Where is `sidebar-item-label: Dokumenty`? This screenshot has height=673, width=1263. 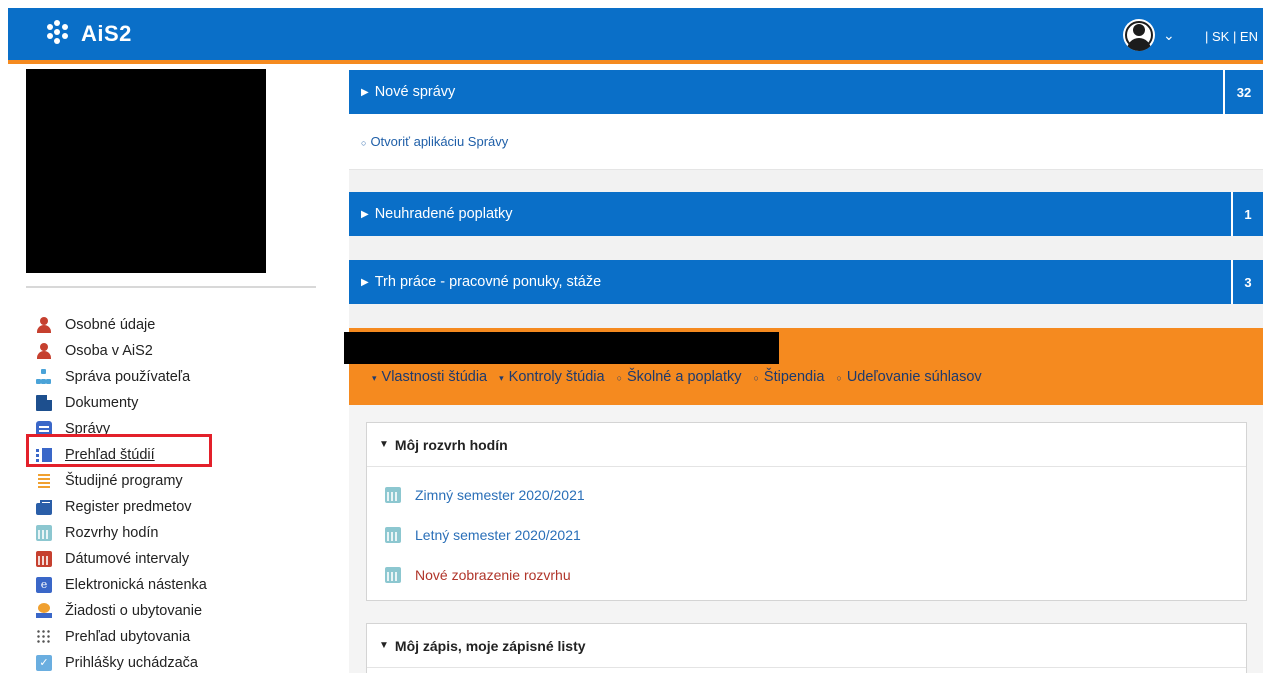
sidebar-item-label: Dokumenty is located at coordinates (102, 403).